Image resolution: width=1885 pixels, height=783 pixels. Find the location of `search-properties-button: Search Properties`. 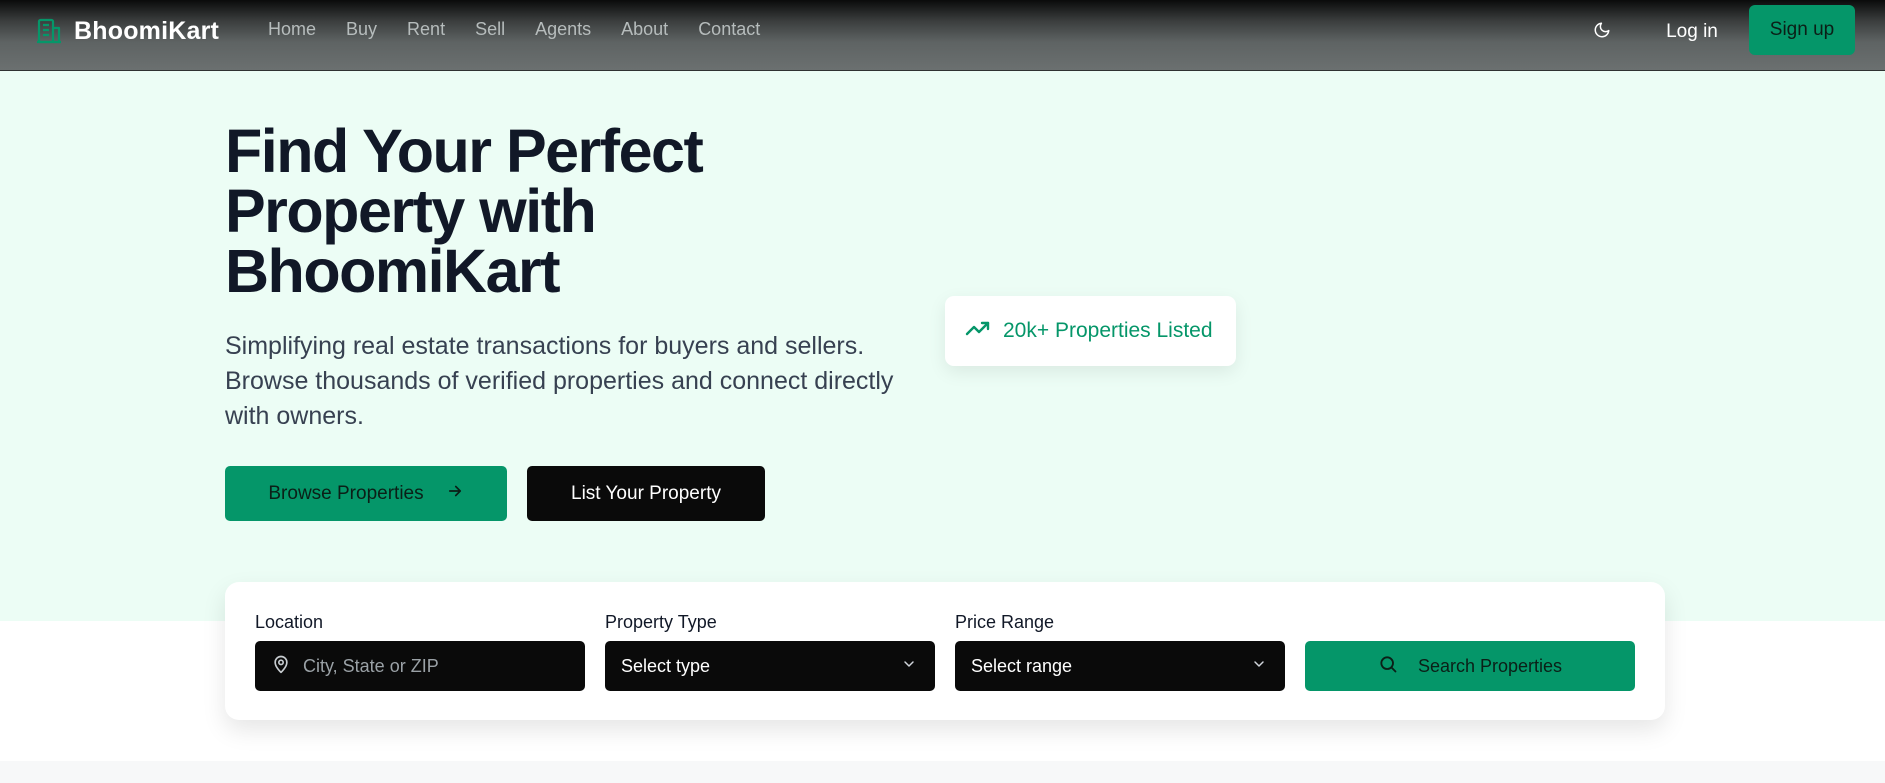

search-properties-button: Search Properties is located at coordinates (1470, 666).